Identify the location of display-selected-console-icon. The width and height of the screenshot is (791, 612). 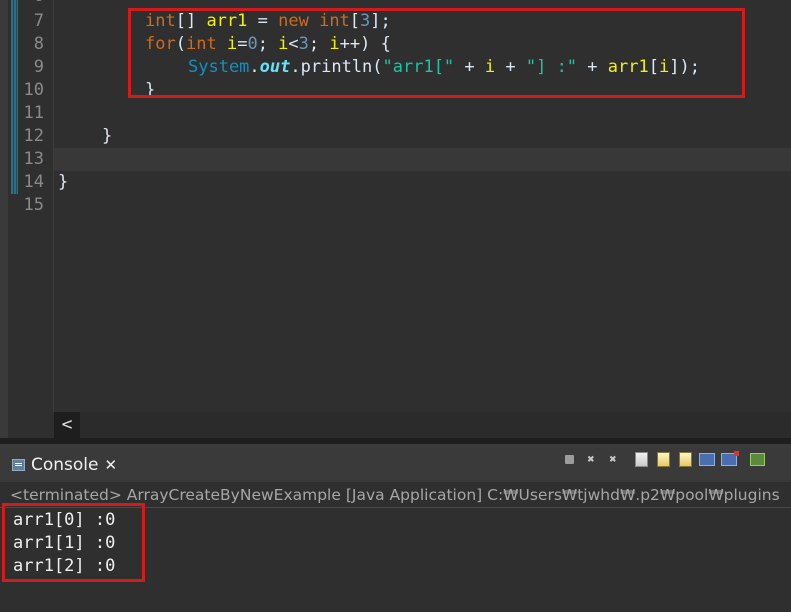
(729, 459).